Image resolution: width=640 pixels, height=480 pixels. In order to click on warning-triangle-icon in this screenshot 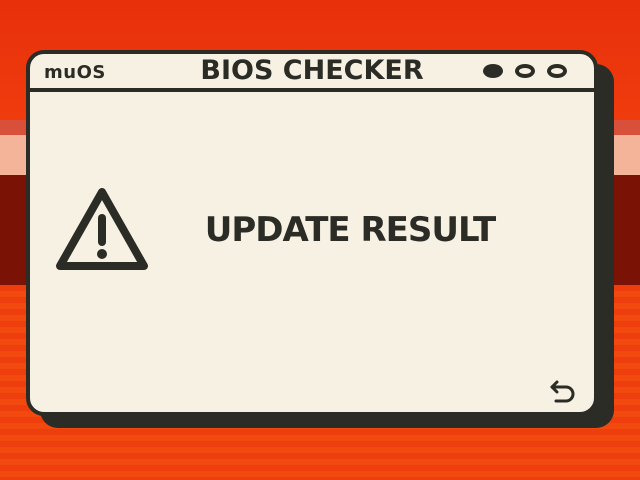, I will do `click(102, 229)`.